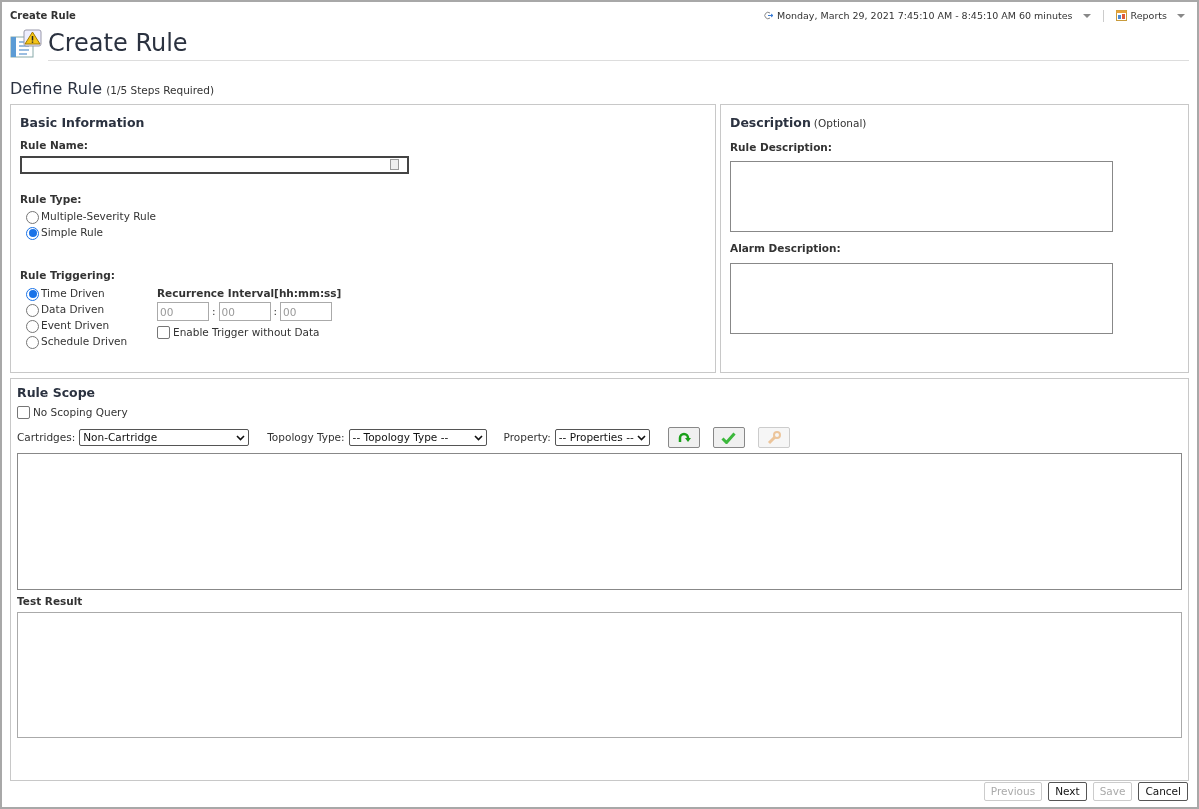 The height and width of the screenshot is (809, 1199). Describe the element at coordinates (306, 437) in the screenshot. I see `filter-label: Topology Type:` at that location.